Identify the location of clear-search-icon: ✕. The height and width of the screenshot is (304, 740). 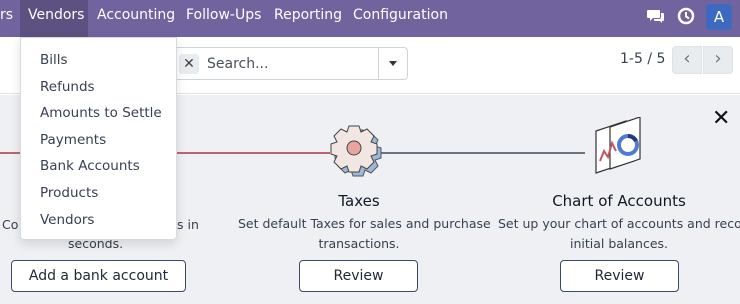
(189, 64).